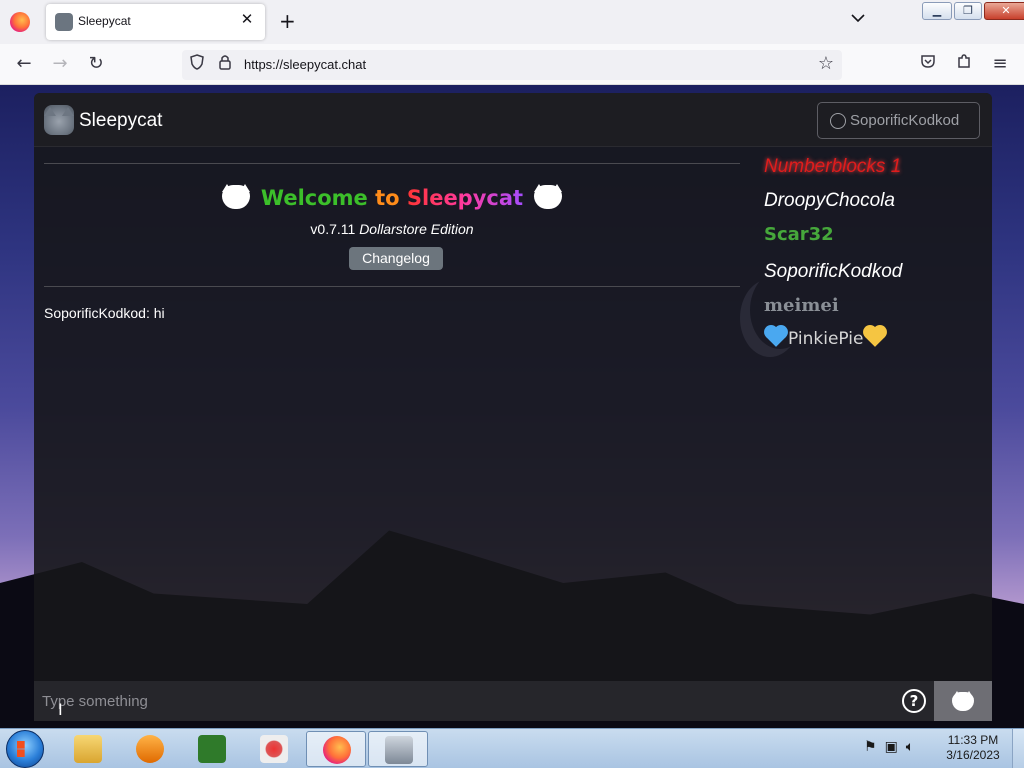 This screenshot has height=768, width=1024. What do you see at coordinates (891, 747) in the screenshot?
I see `network-icon: ▣` at bounding box center [891, 747].